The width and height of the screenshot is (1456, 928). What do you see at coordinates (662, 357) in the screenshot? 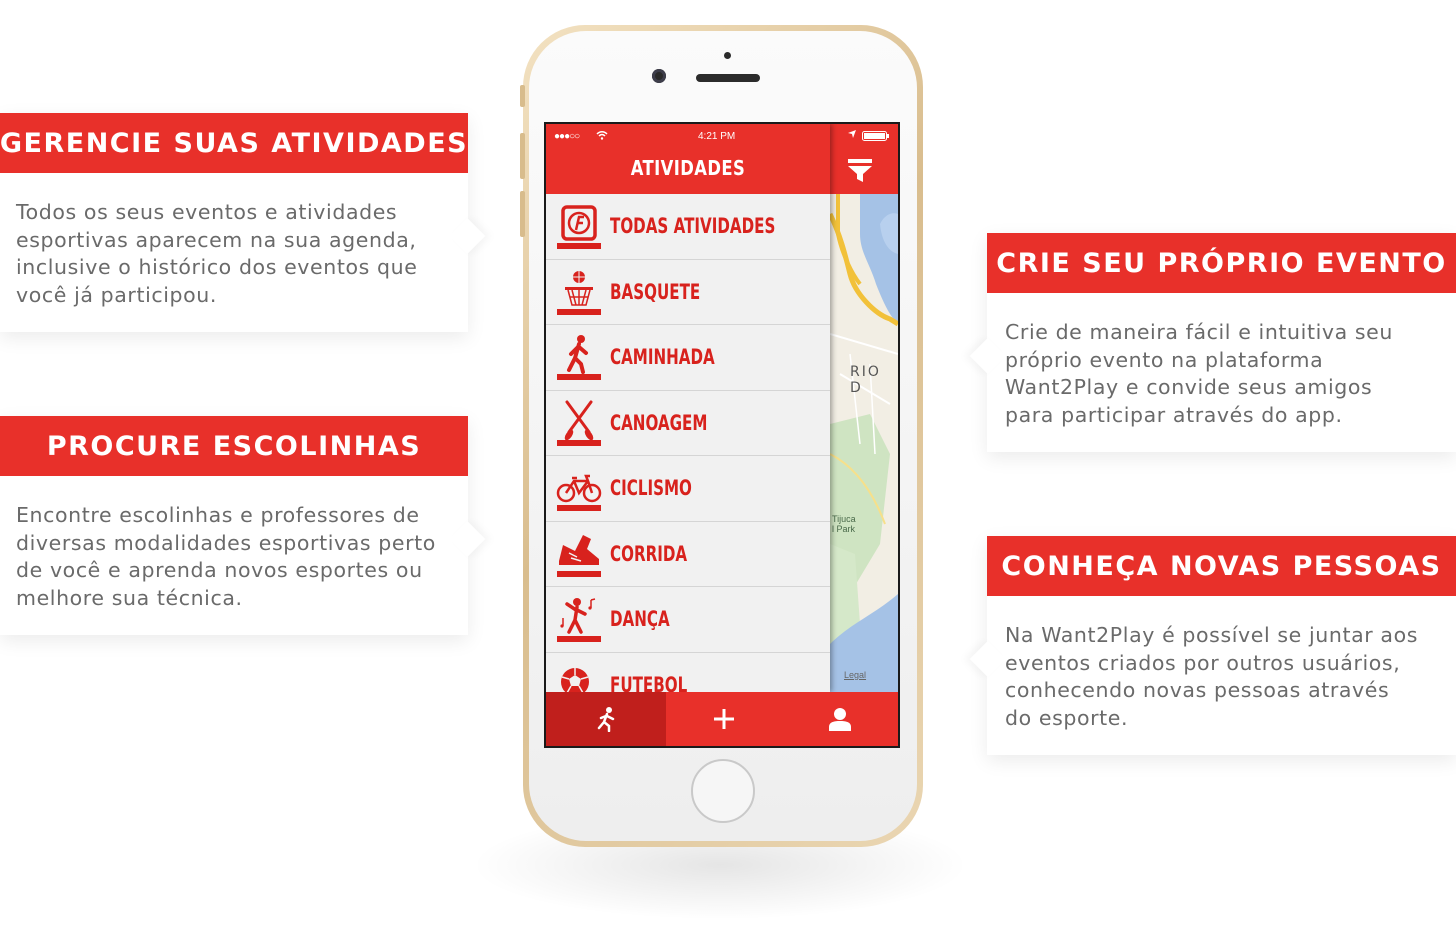
I see `menu-item-label: CAMINHADA` at bounding box center [662, 357].